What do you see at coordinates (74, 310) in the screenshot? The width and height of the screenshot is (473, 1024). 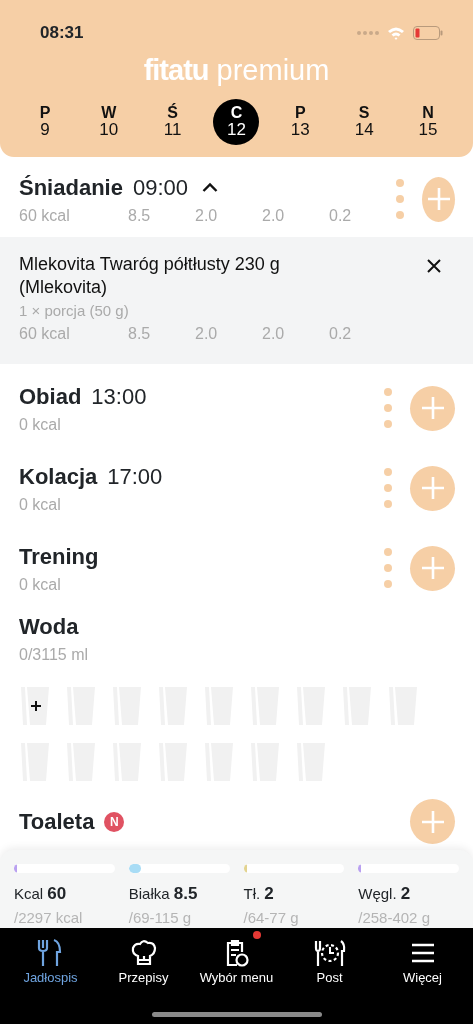 I see `portion-text: 1 × porcja (50 g)` at bounding box center [74, 310].